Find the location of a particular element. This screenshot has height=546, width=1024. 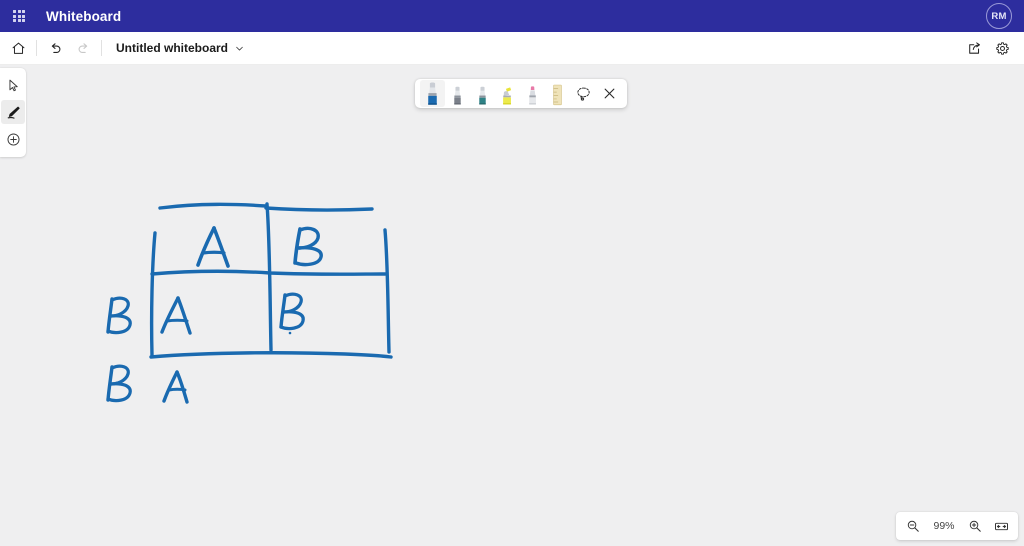

ruler-icon is located at coordinates (557, 95).